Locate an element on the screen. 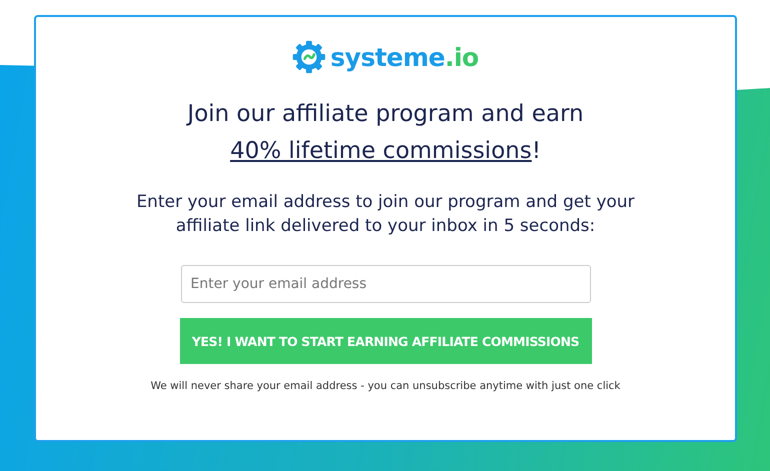  privacy-note: We will never share your email address - you can unsubscribe anytime with just one click is located at coordinates (385, 386).